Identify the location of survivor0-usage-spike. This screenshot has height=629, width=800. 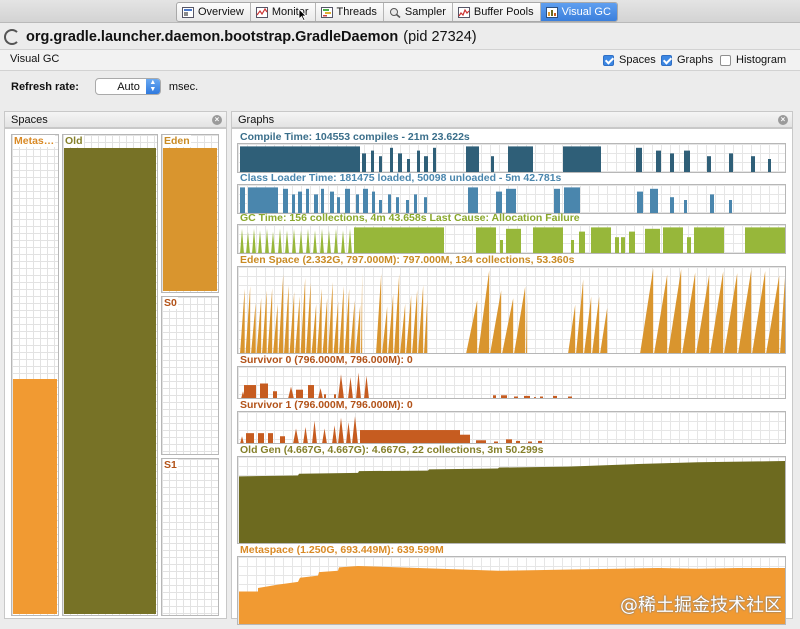
(320, 393).